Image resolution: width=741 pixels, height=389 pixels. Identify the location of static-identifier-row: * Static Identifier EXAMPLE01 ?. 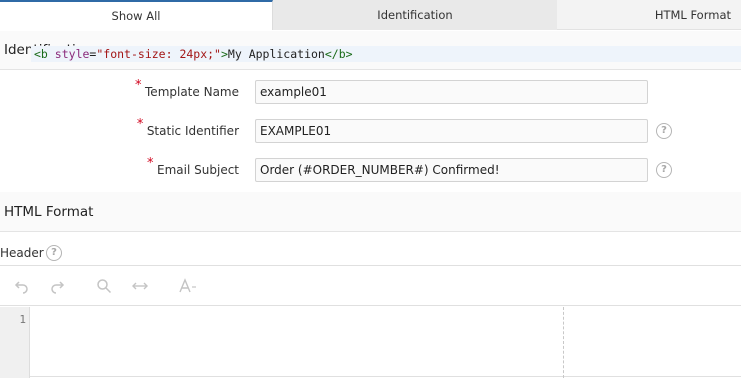
(370, 135).